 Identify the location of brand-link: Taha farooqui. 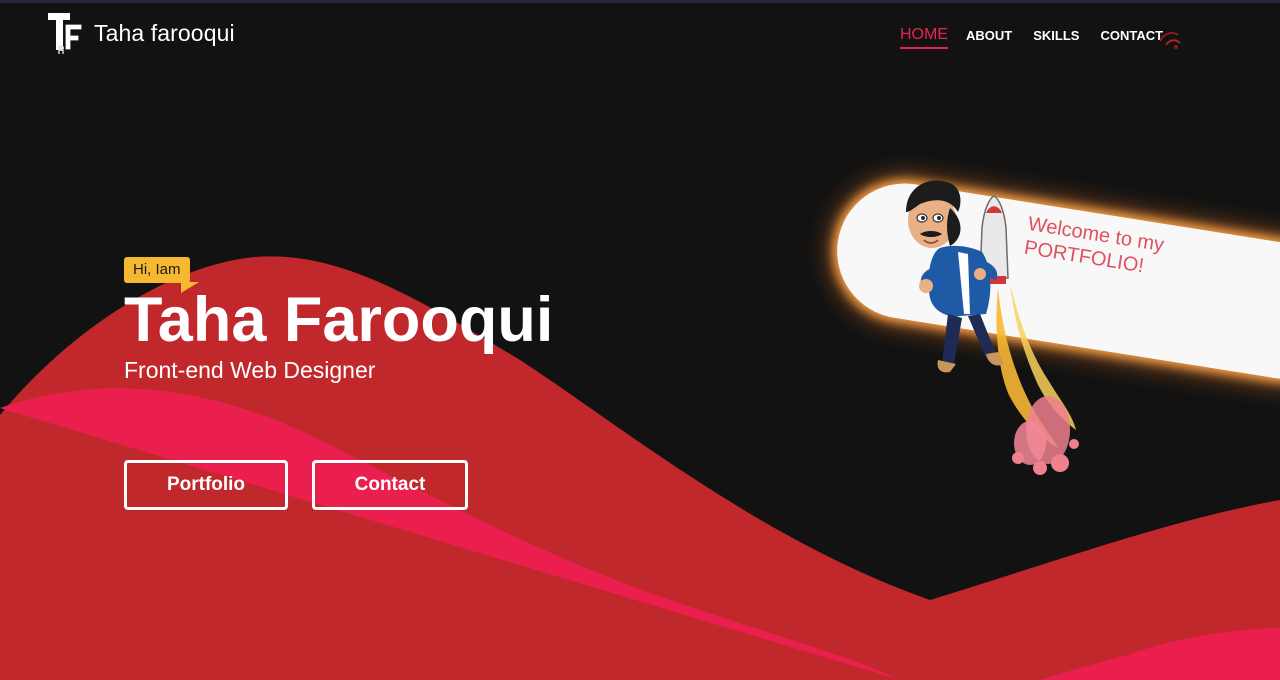
(140, 33).